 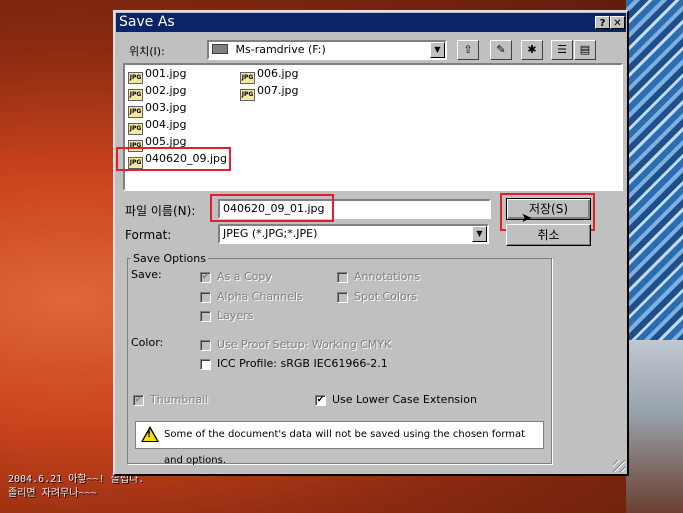 What do you see at coordinates (269, 75) in the screenshot?
I see `file-item: JPG 006.jpg` at bounding box center [269, 75].